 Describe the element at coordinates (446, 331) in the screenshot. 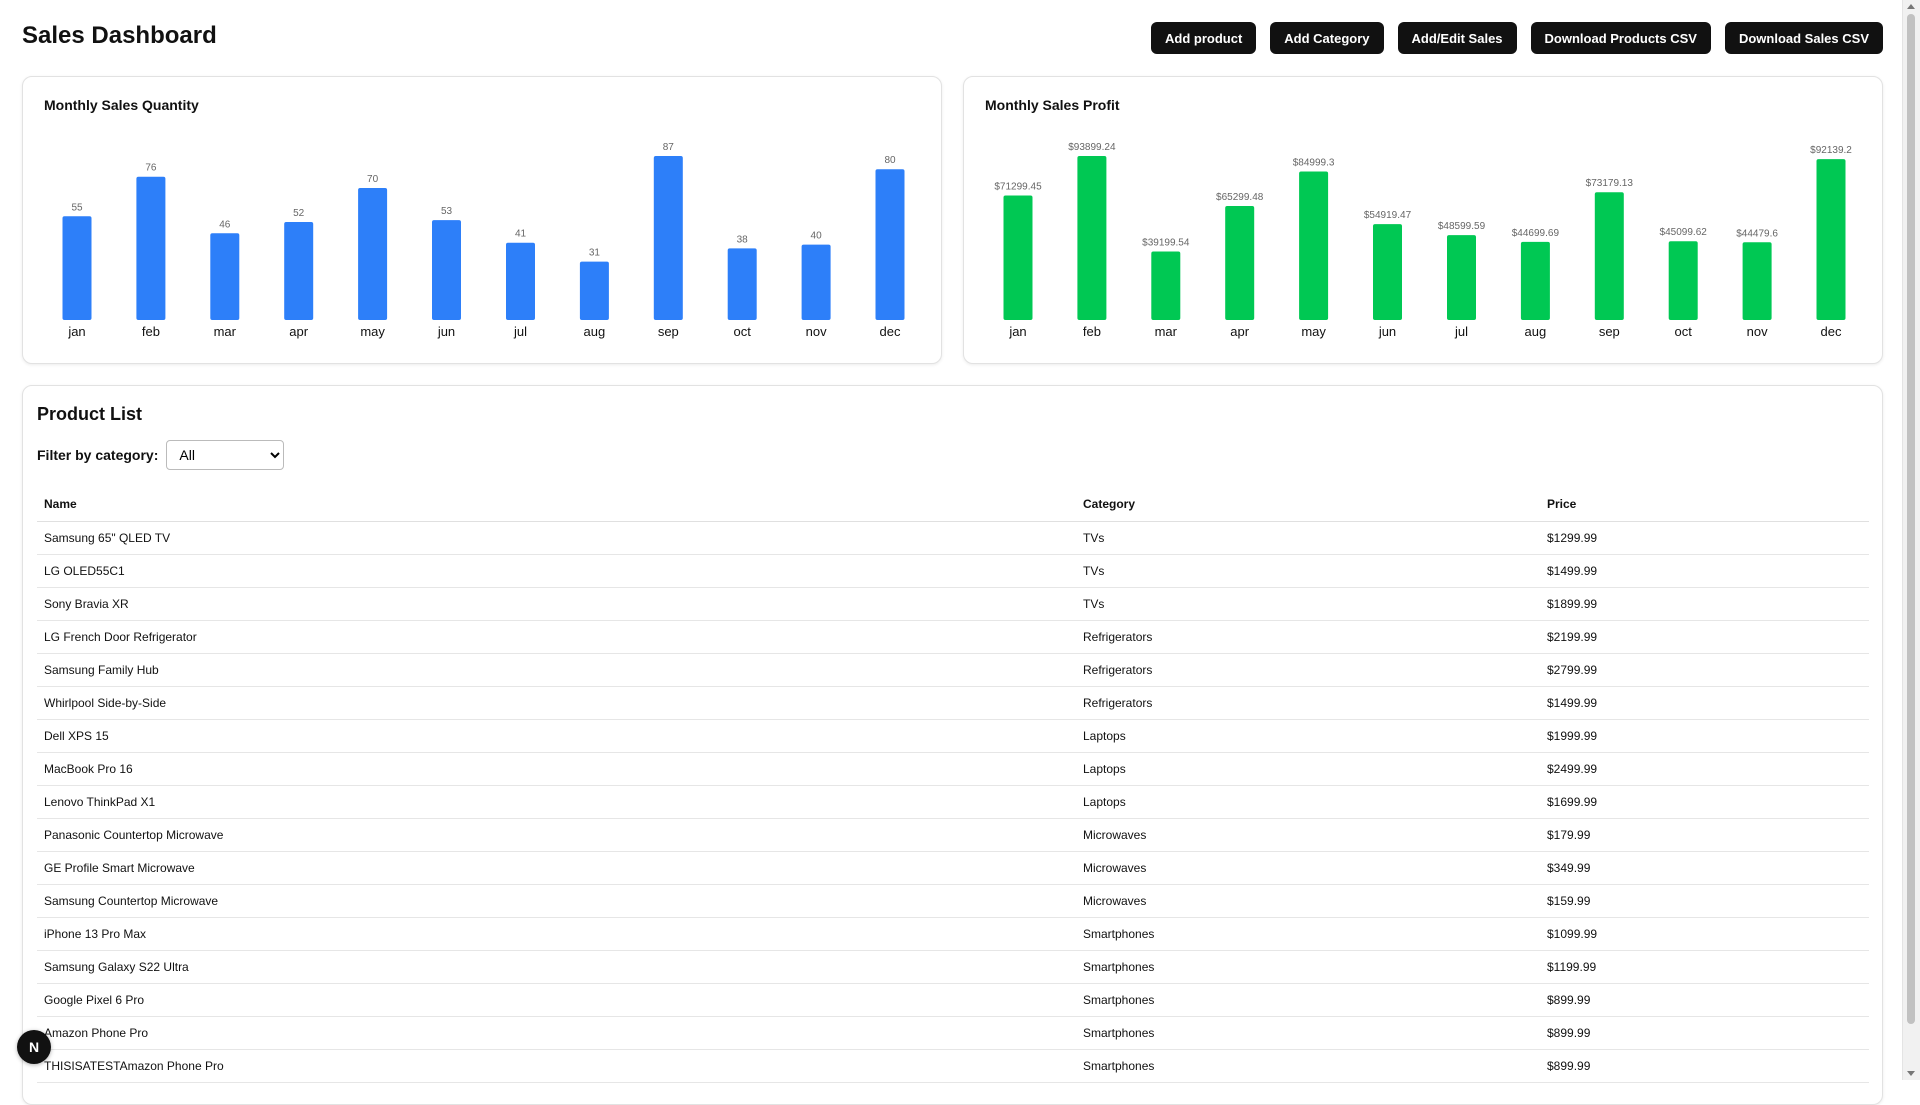

I see `x-tick-label: jun` at that location.